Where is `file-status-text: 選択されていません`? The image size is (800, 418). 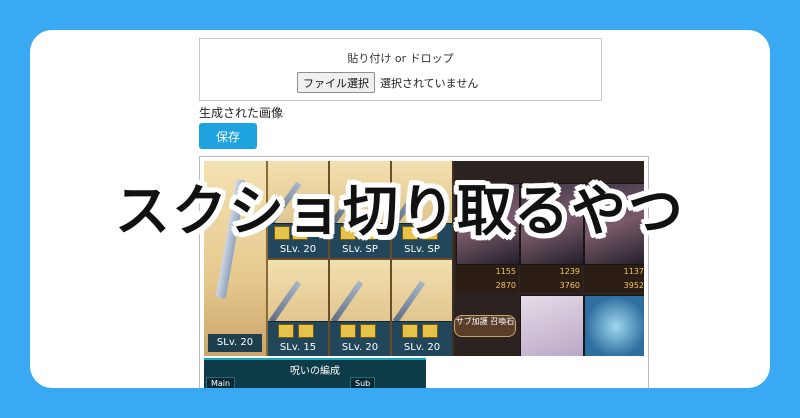
file-status-text: 選択されていません is located at coordinates (429, 83).